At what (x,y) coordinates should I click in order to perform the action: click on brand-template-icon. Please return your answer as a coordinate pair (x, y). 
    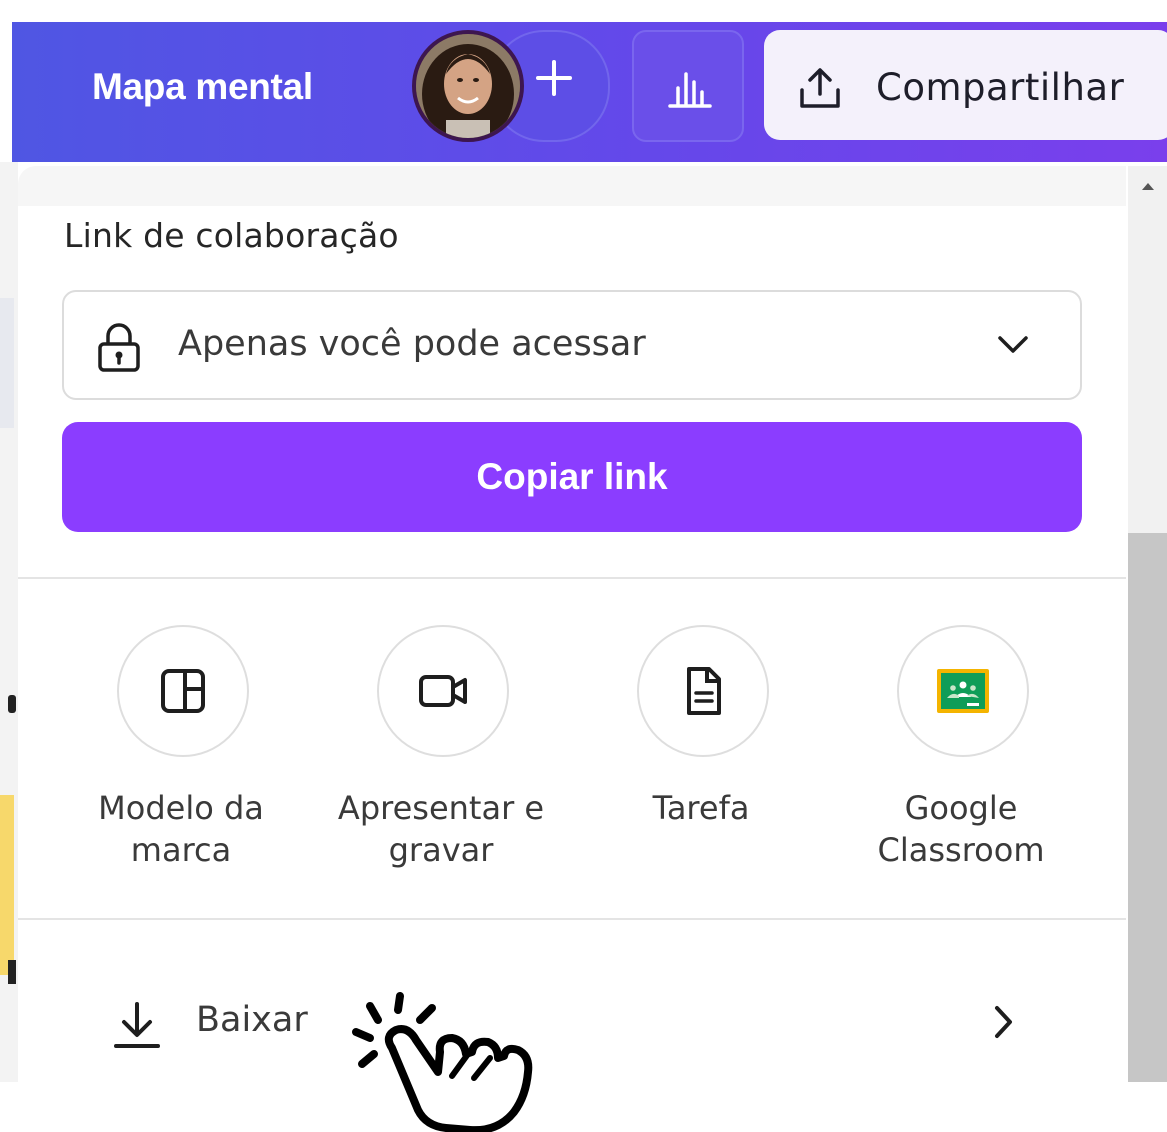
    Looking at the image, I should click on (183, 691).